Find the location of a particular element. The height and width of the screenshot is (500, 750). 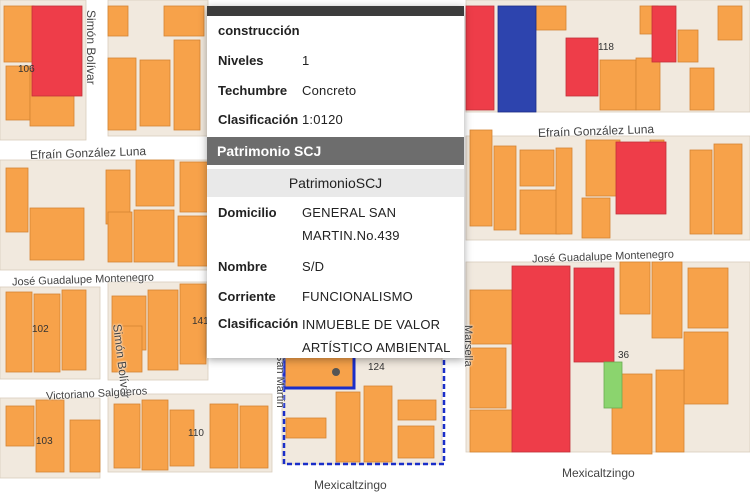

parcel-number: 110 is located at coordinates (196, 433).